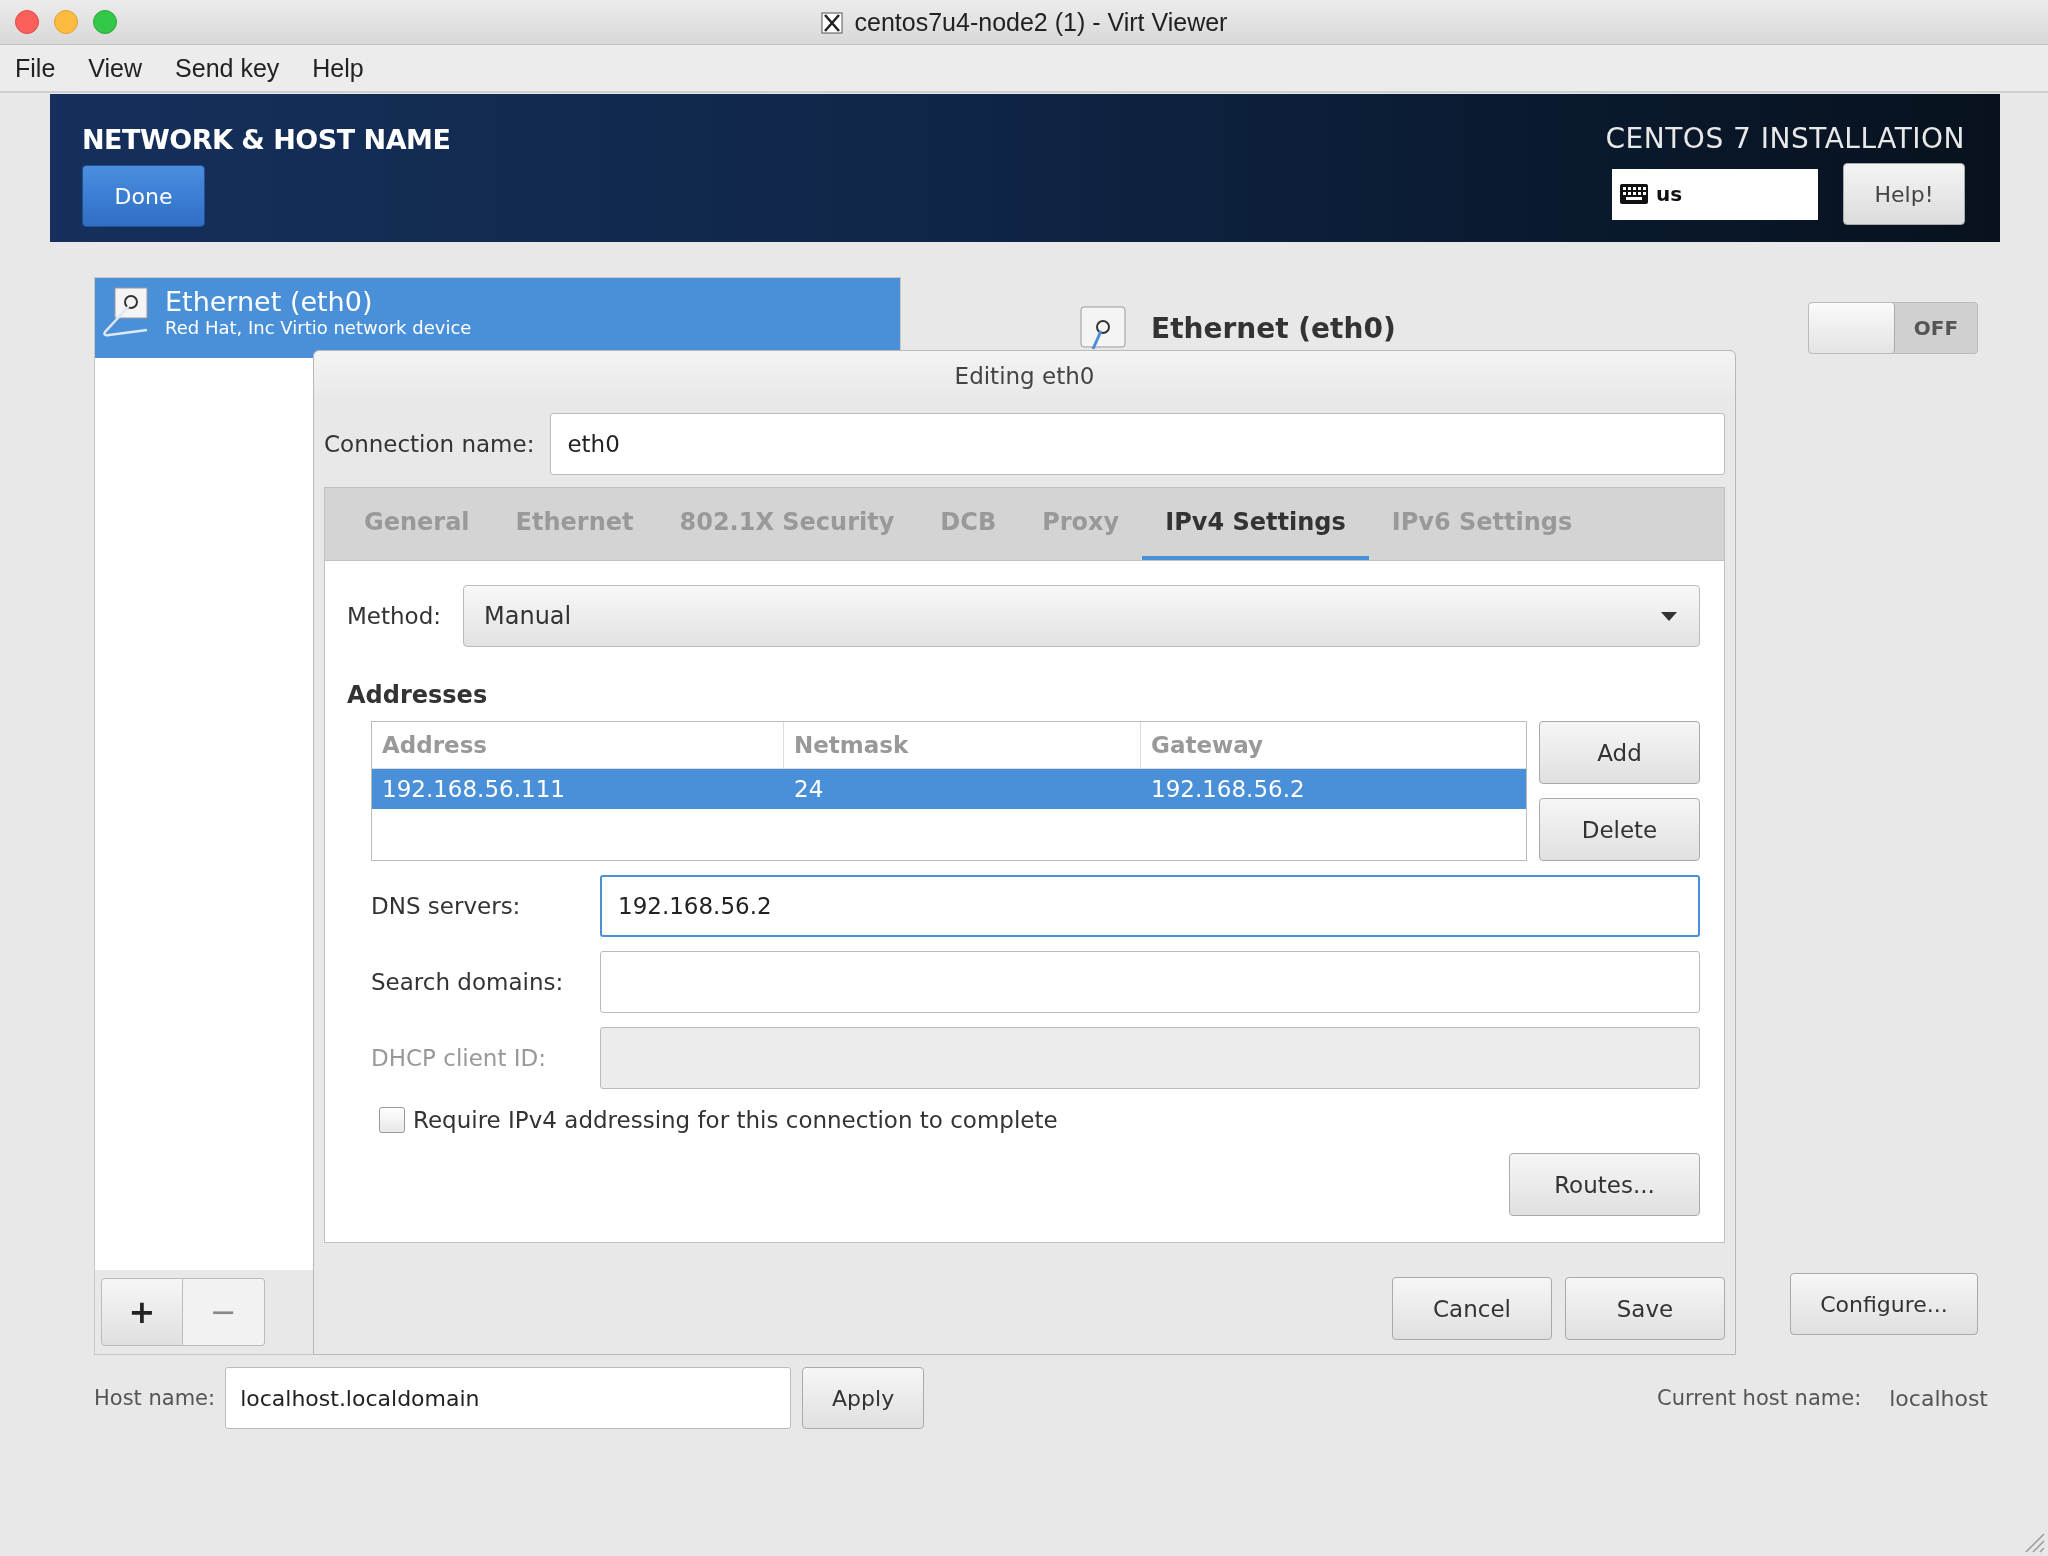 This screenshot has height=1556, width=2048. Describe the element at coordinates (155, 1398) in the screenshot. I see `host-name-label: Host name:` at that location.